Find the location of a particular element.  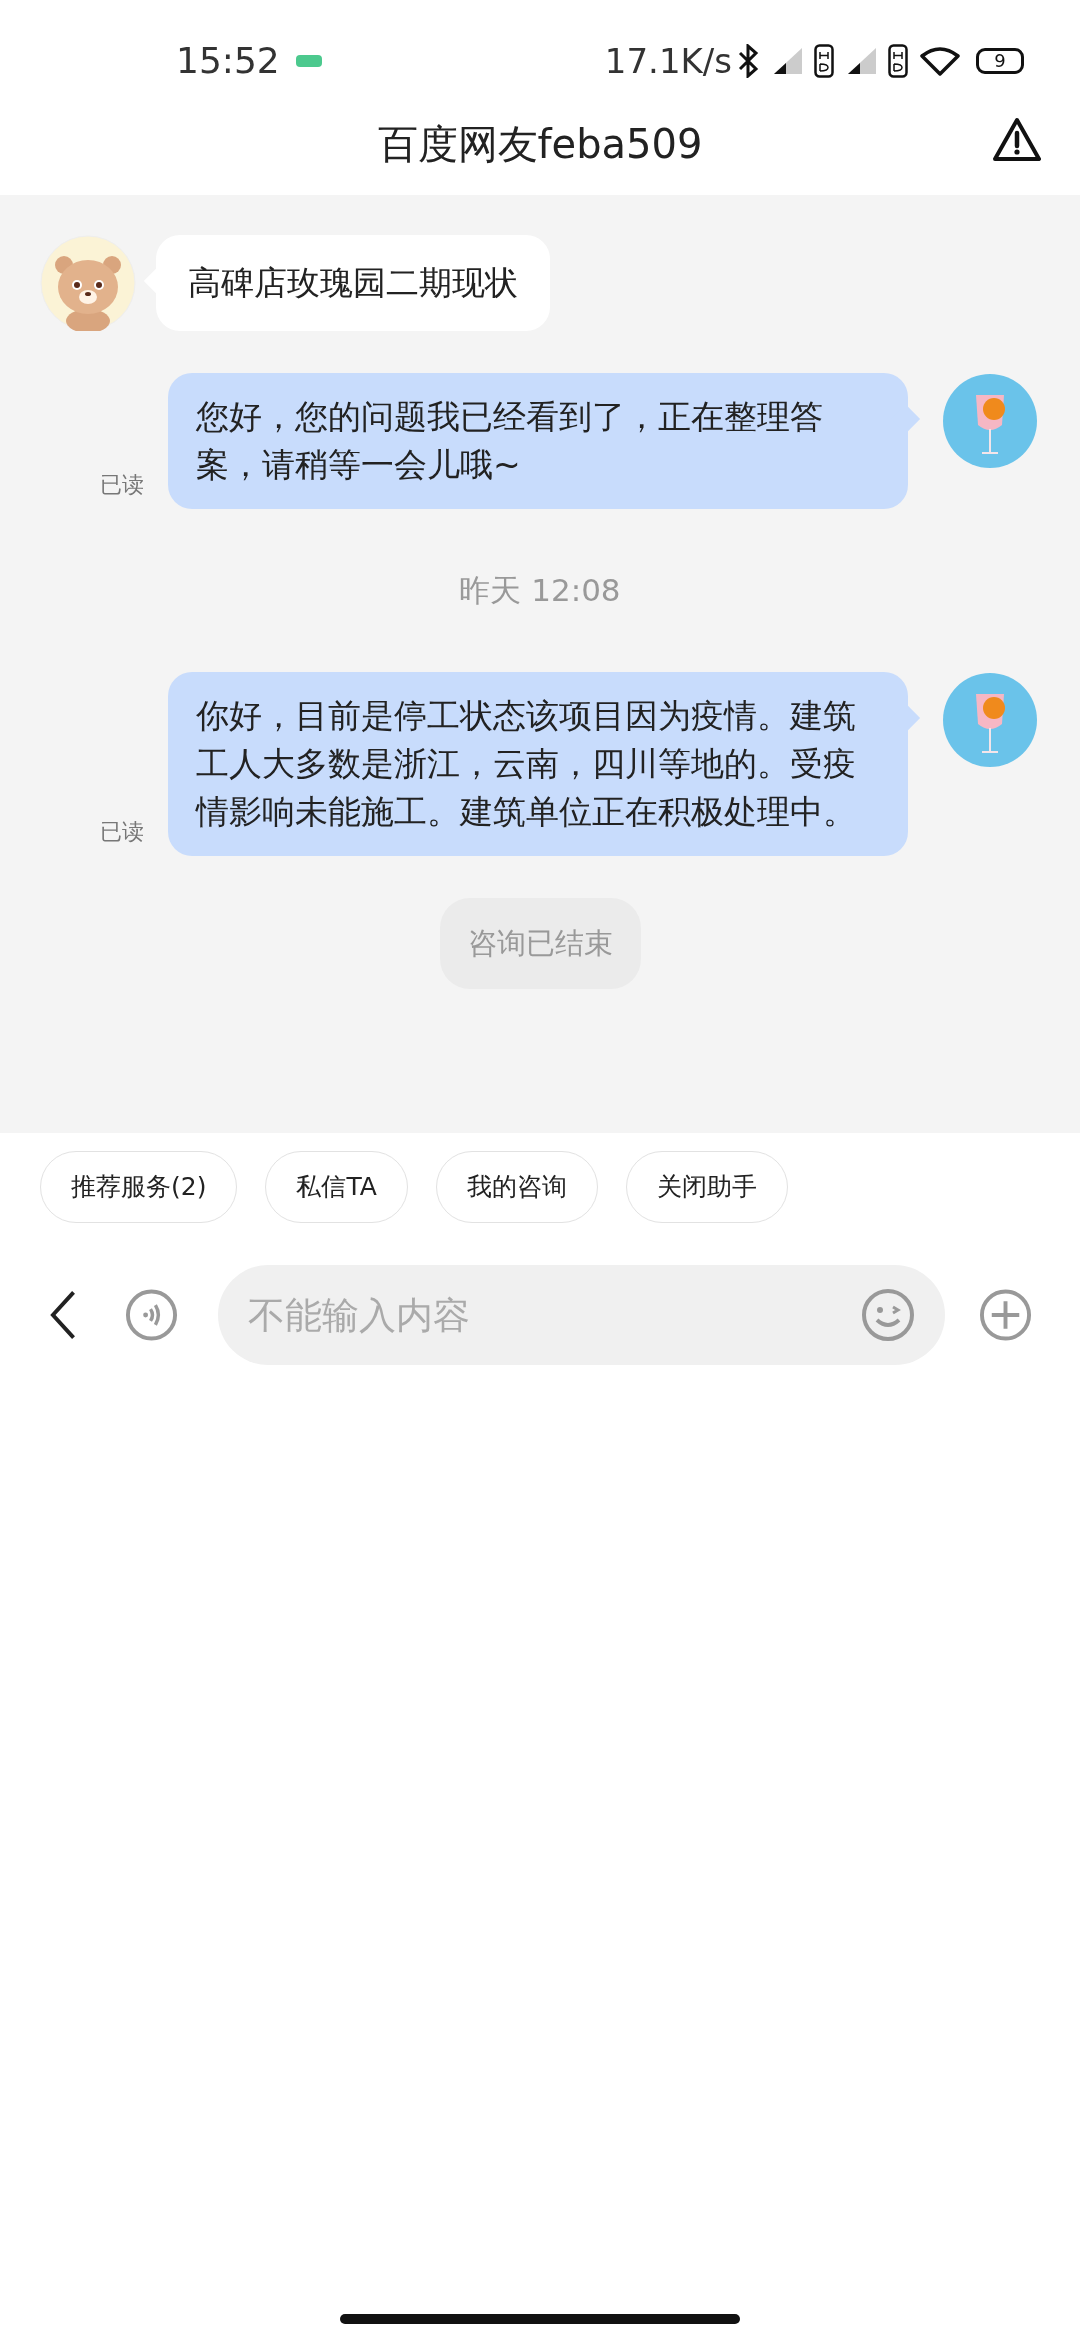

quick-action-chip: 我的咨询 is located at coordinates (516, 1187).